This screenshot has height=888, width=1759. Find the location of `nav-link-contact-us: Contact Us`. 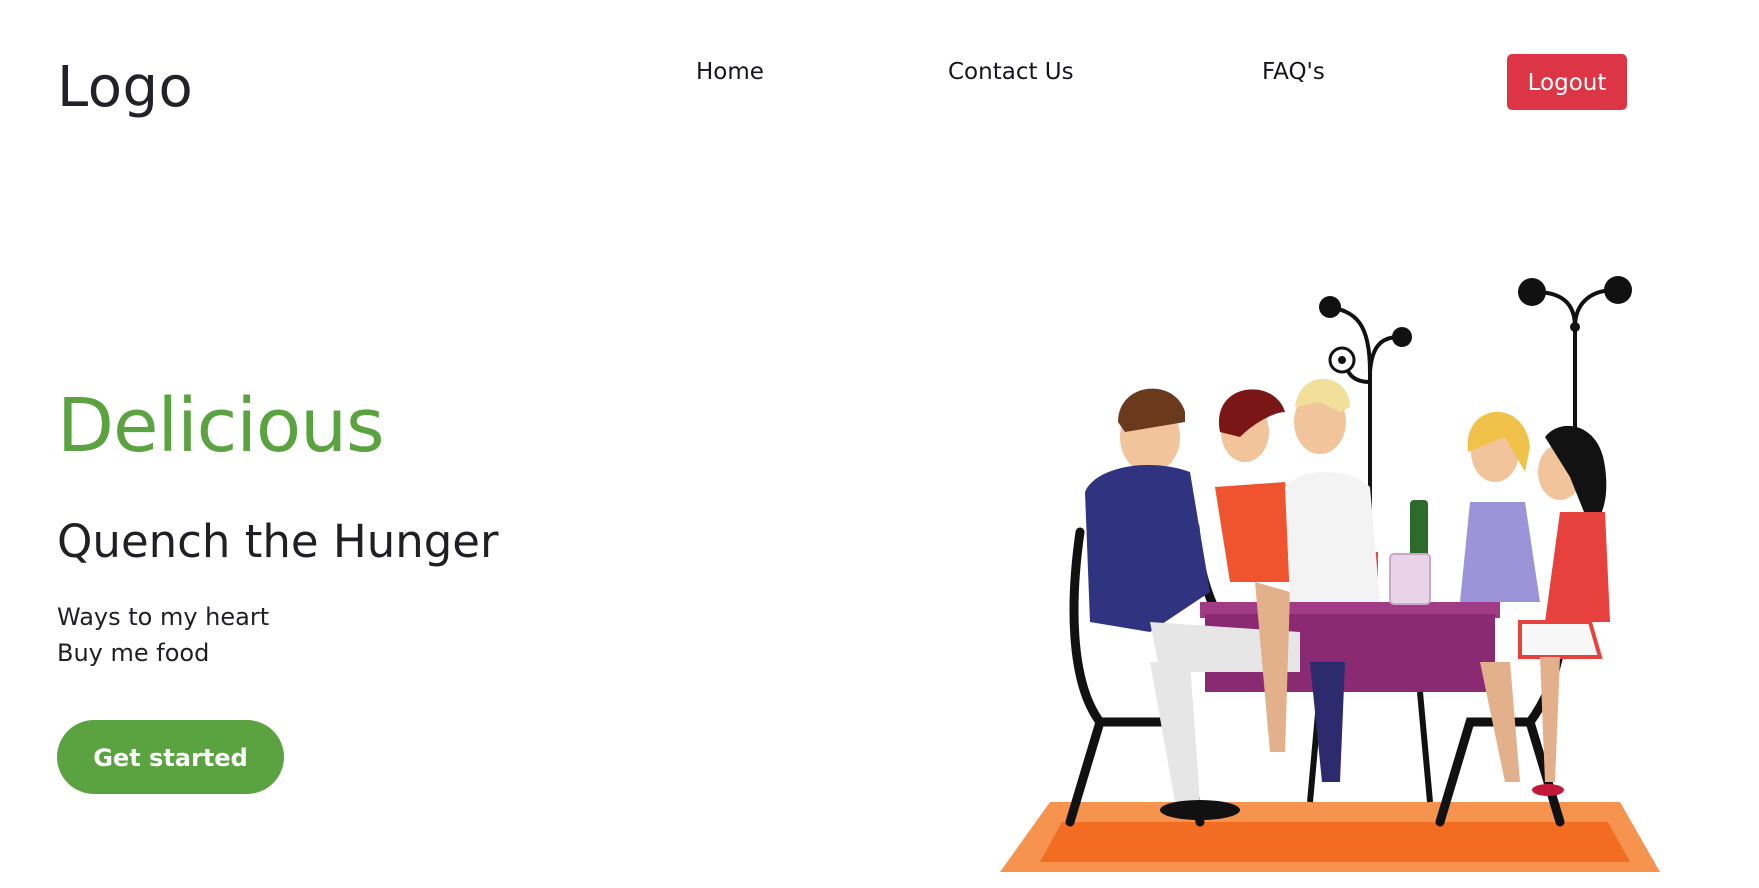

nav-link-contact-us: Contact Us is located at coordinates (1011, 72).